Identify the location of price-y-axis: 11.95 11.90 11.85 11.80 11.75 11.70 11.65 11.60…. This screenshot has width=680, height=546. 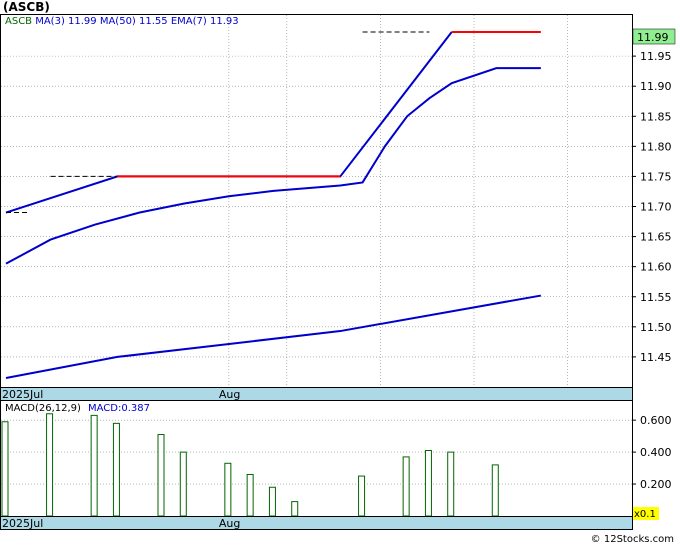
(652, 207).